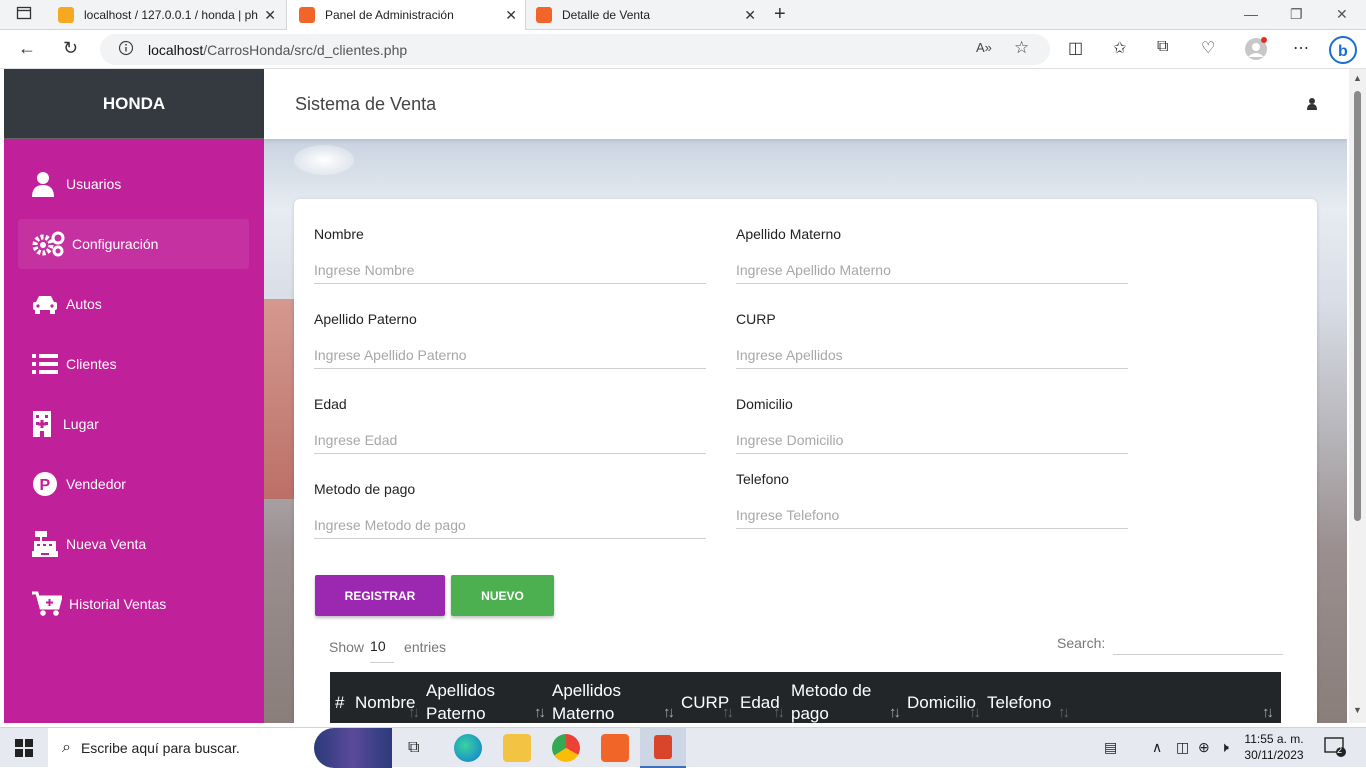 Image resolution: width=1366 pixels, height=768 pixels. What do you see at coordinates (1301, 48) in the screenshot?
I see `more-options-icon: ⋯` at bounding box center [1301, 48].